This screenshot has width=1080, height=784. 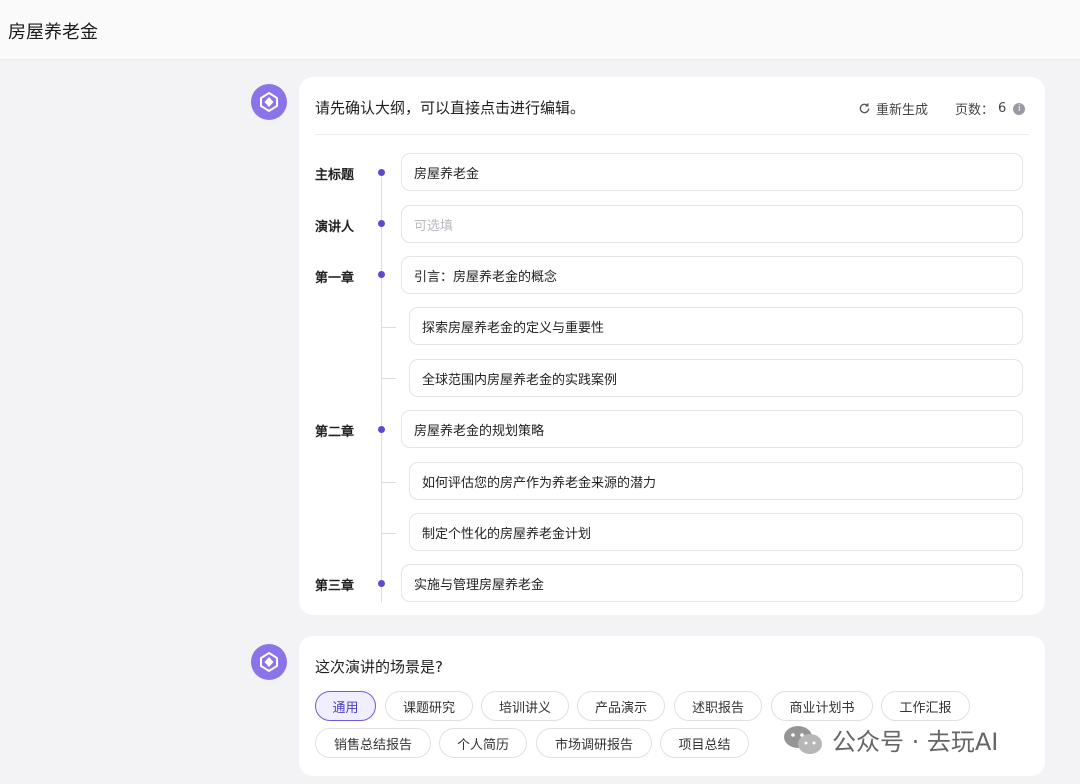 What do you see at coordinates (712, 429) in the screenshot?
I see `chapter-2-field: 房屋养老金的规划策略` at bounding box center [712, 429].